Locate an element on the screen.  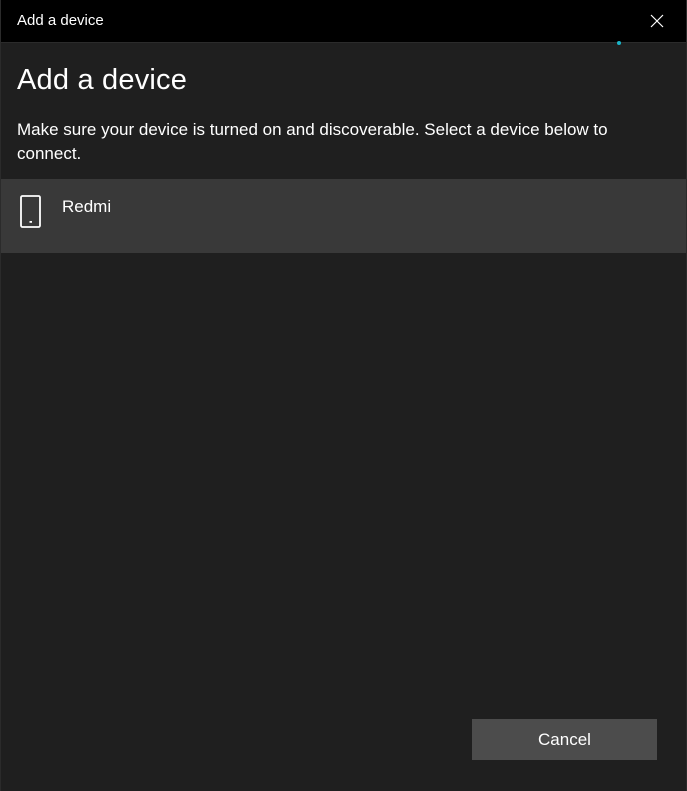
searching-progress-indicator is located at coordinates (619, 43).